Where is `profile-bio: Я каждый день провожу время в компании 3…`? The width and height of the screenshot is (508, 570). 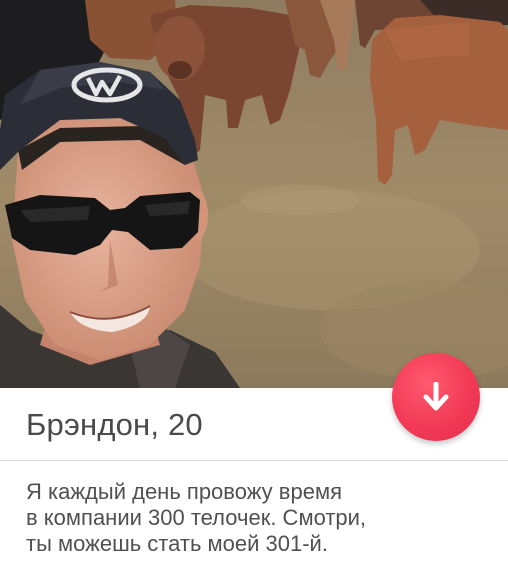 profile-bio: Я каждый день провожу время в компании 3… is located at coordinates (256, 518).